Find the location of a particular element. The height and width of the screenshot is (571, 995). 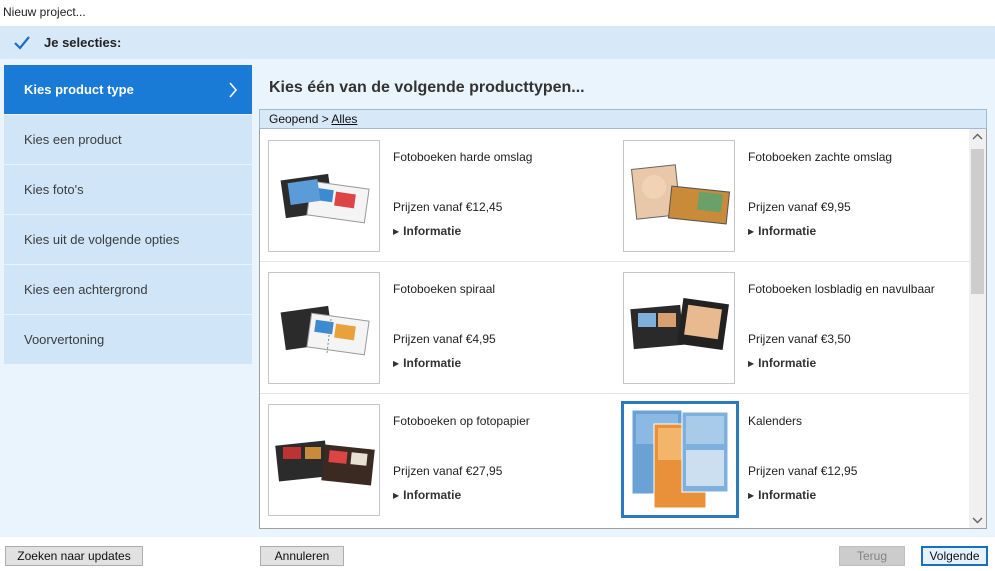

checkmark-icon is located at coordinates (22, 43).